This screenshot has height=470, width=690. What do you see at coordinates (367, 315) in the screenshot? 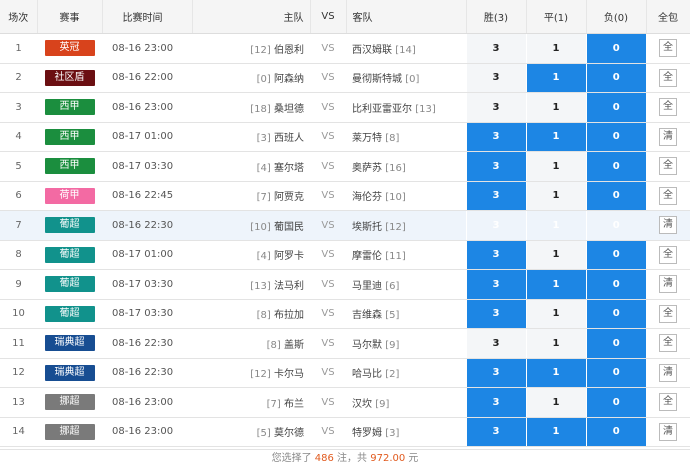
I see `away-team: 吉维森` at bounding box center [367, 315].